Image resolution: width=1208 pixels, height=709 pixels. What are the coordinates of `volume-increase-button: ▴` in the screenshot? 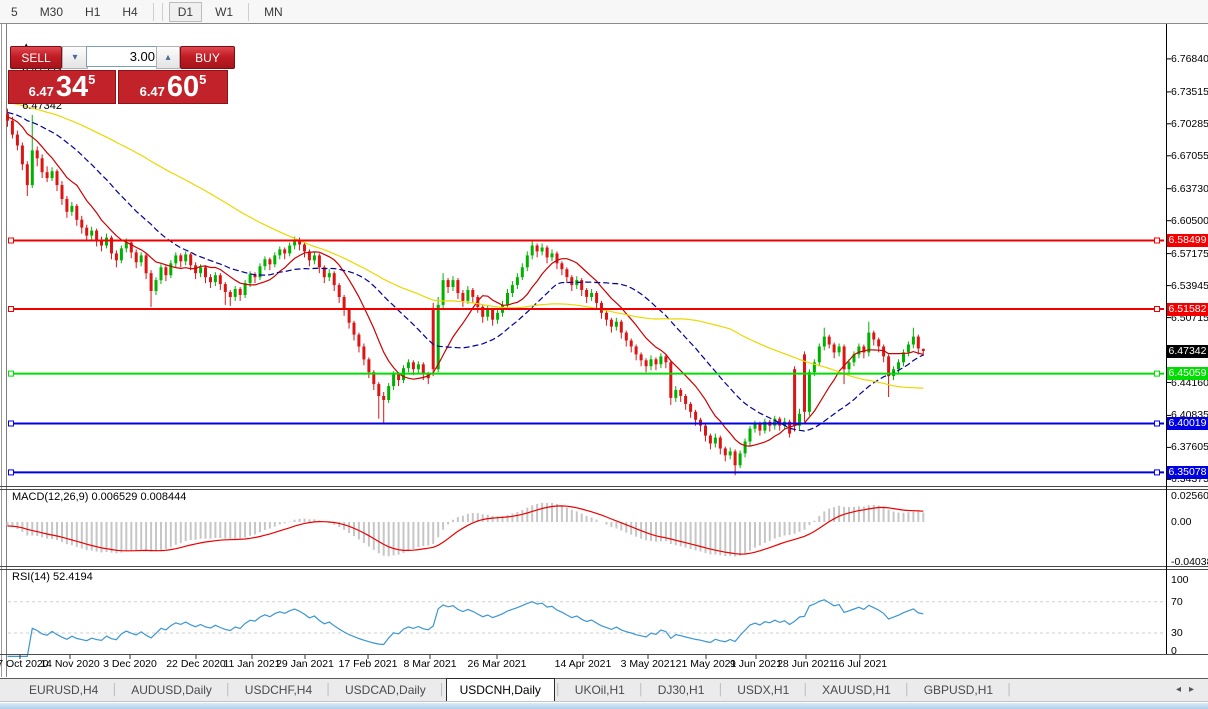 It's located at (168, 57).